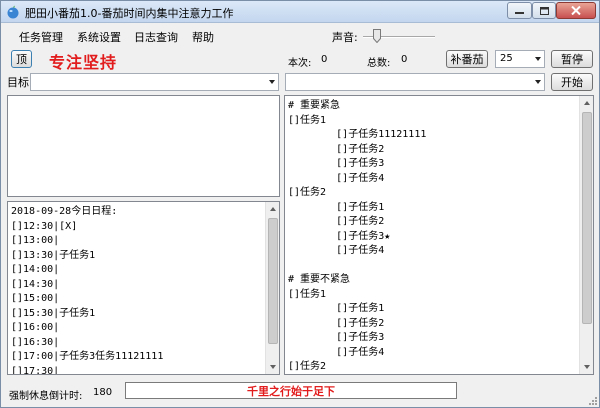 The image size is (600, 408). Describe the element at coordinates (339, 236) in the screenshot. I see `task-line: []子任务3★` at that location.